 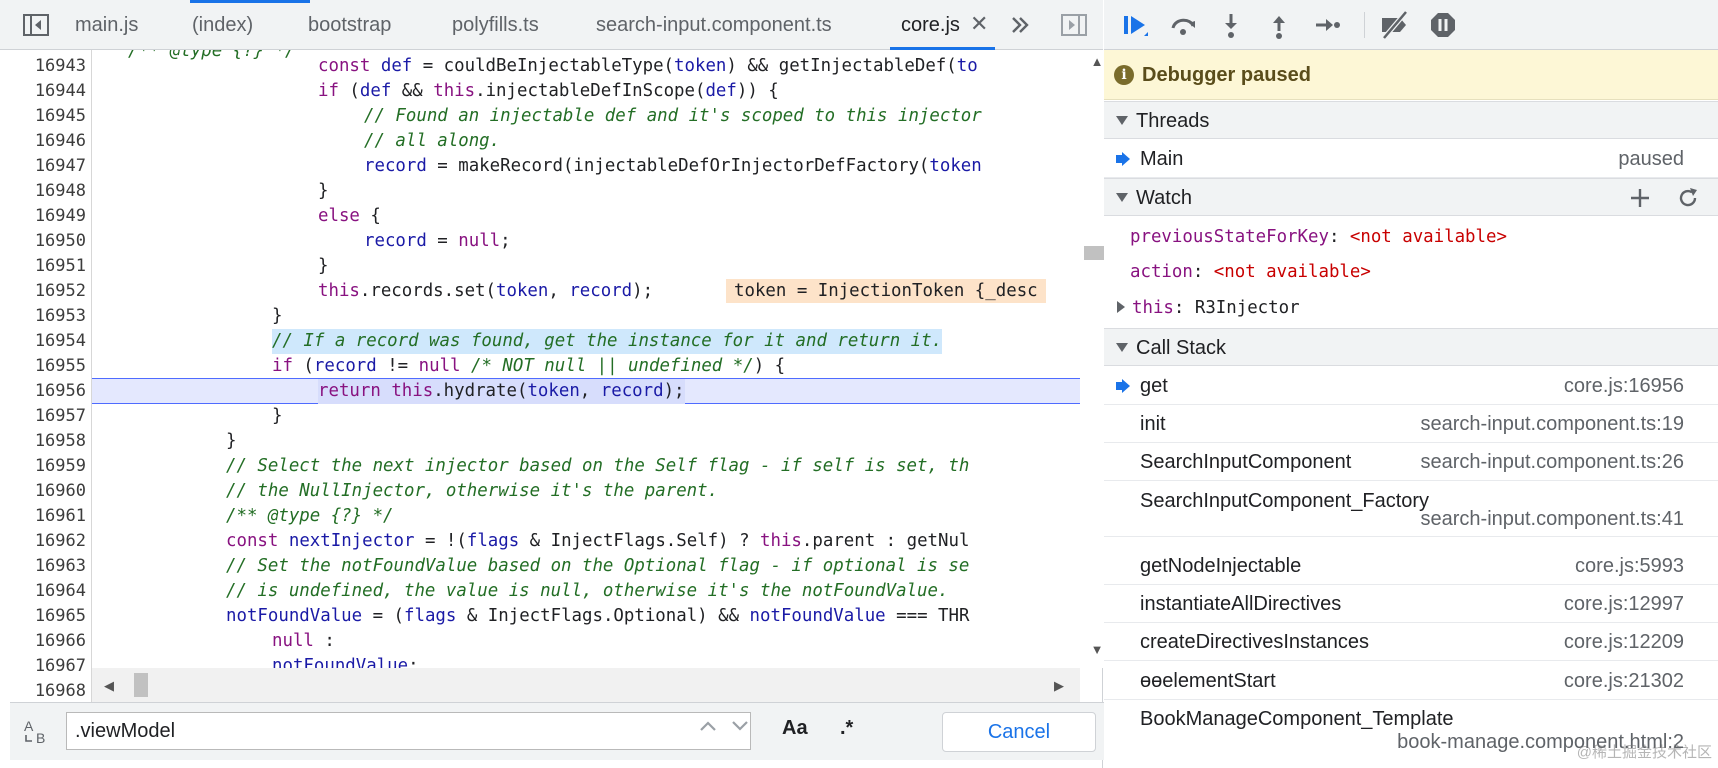 I want to click on tab-polyfills: polyfills.ts, so click(x=495, y=25).